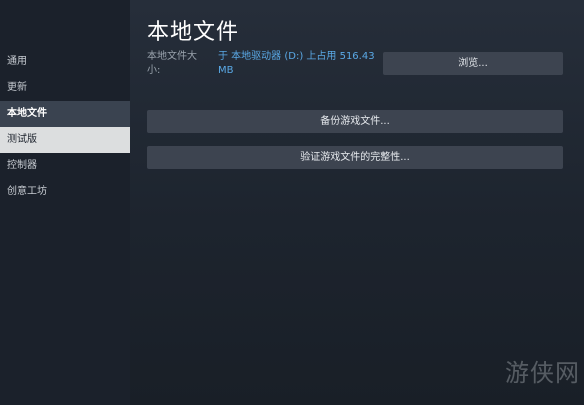  What do you see at coordinates (65, 166) in the screenshot?
I see `sidebar-item-controller: 控制器` at bounding box center [65, 166].